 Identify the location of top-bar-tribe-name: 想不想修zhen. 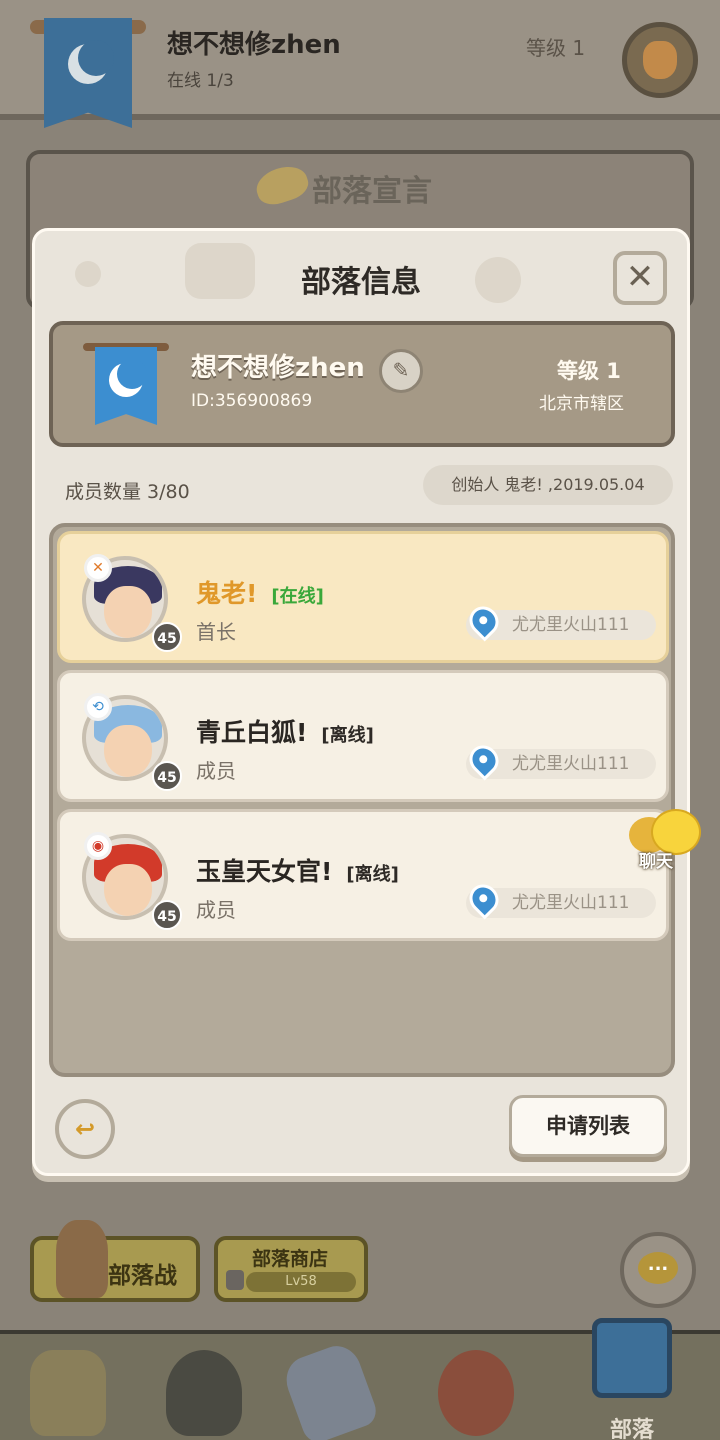
(254, 45).